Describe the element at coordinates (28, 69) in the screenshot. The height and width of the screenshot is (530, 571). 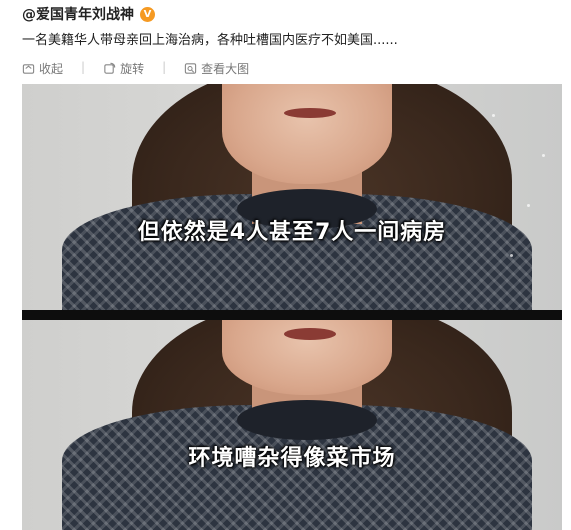
I see `collapse-icon` at that location.